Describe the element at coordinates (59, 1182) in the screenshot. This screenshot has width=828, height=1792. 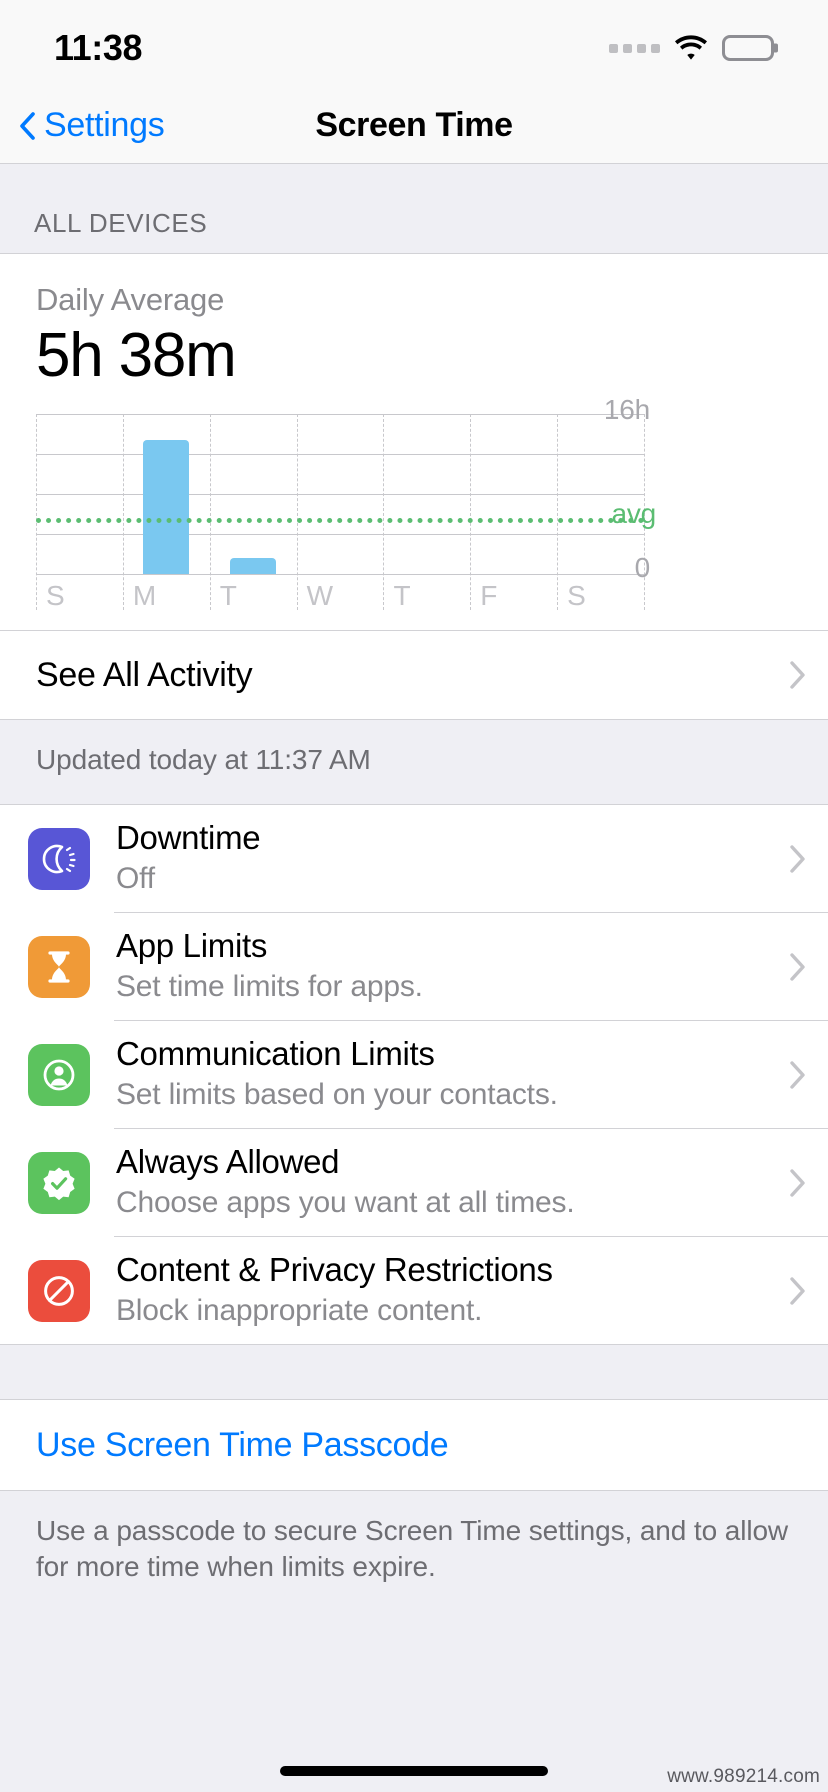
I see `checkmark-seal-icon` at that location.